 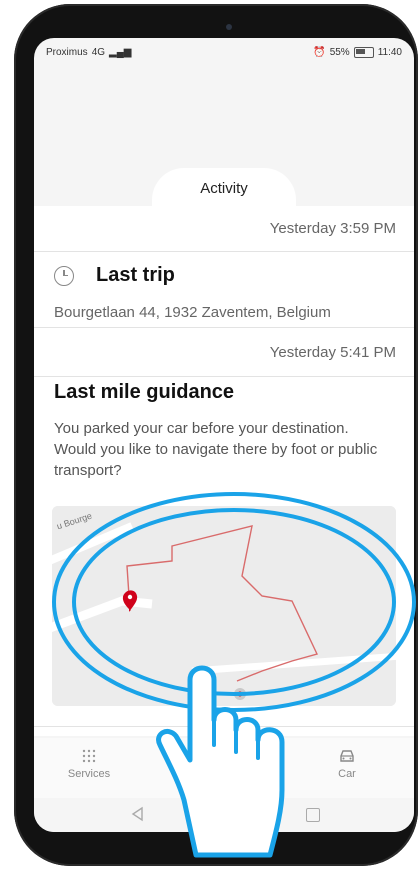 I want to click on nav-services-label: Services, so click(x=89, y=774).